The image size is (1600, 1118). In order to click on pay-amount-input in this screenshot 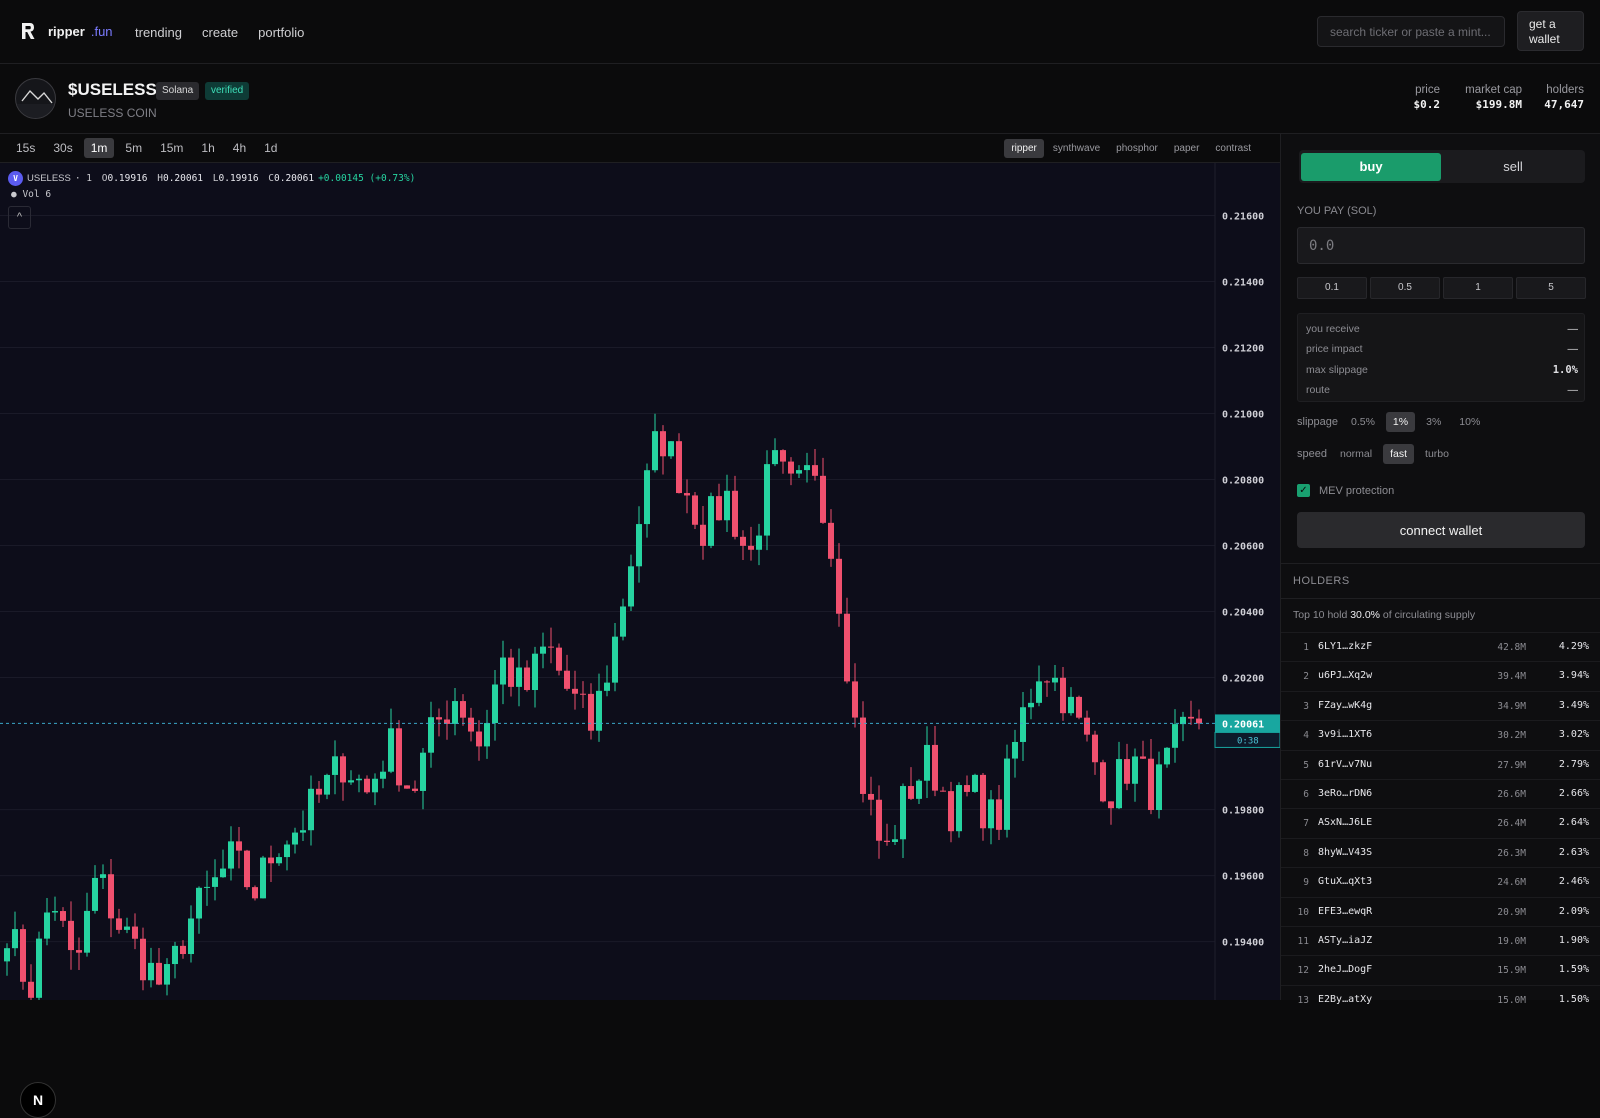, I will do `click(1441, 245)`.